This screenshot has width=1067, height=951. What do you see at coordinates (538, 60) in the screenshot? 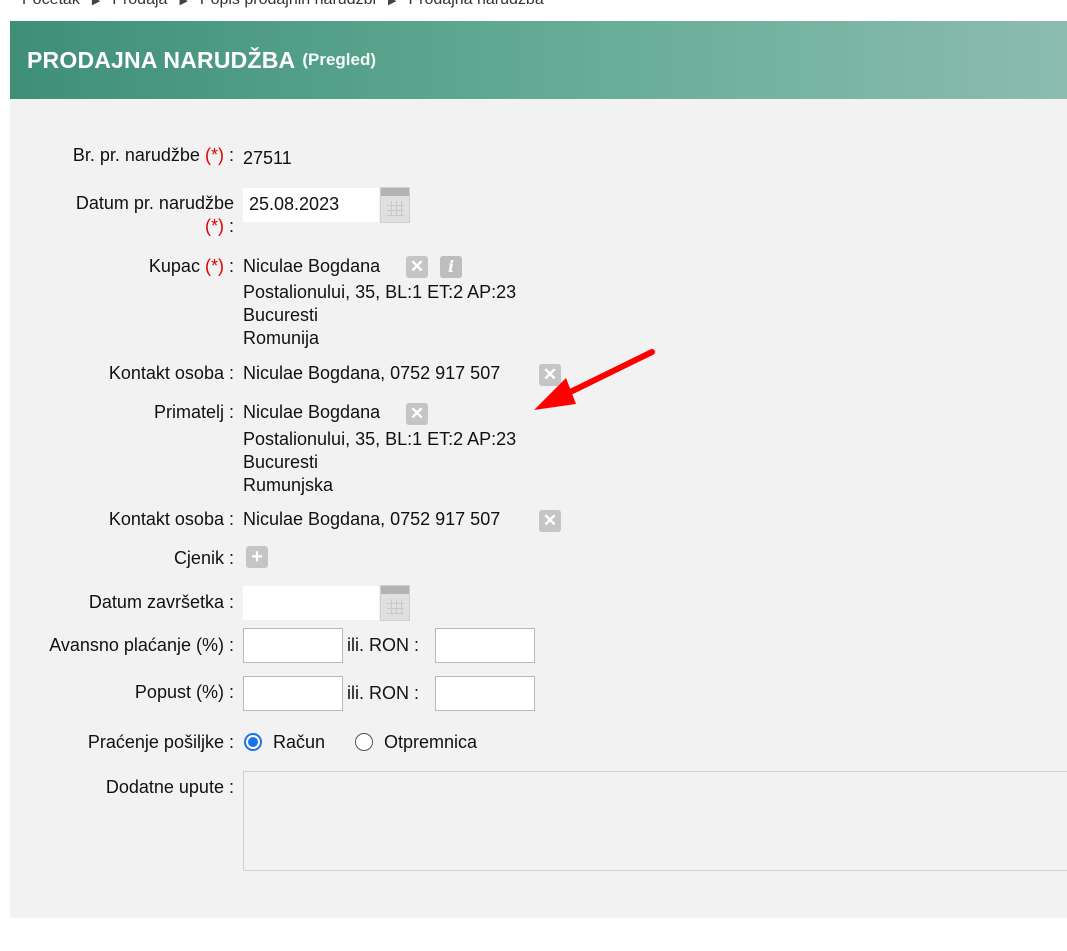
I see `page-header: PRODAJNA NARUDŽBA (Pregled)` at bounding box center [538, 60].